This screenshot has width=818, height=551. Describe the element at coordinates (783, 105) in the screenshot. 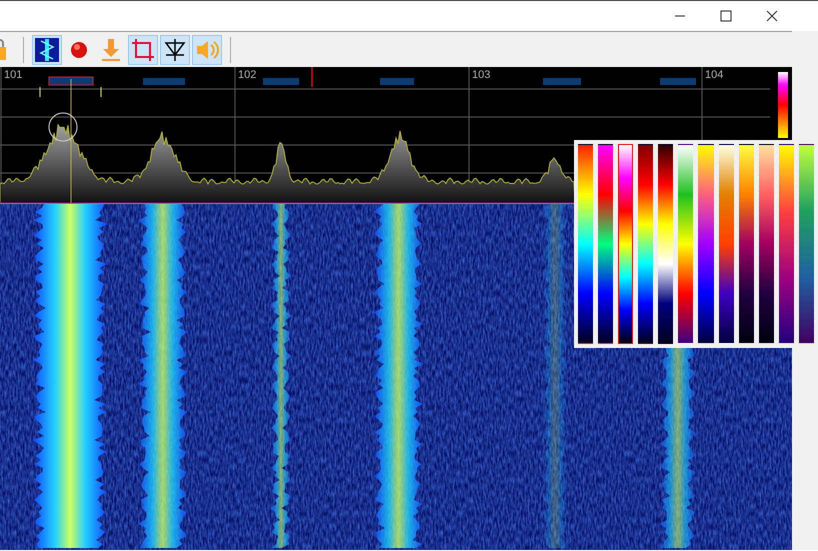

I see `color-scale-bar` at that location.